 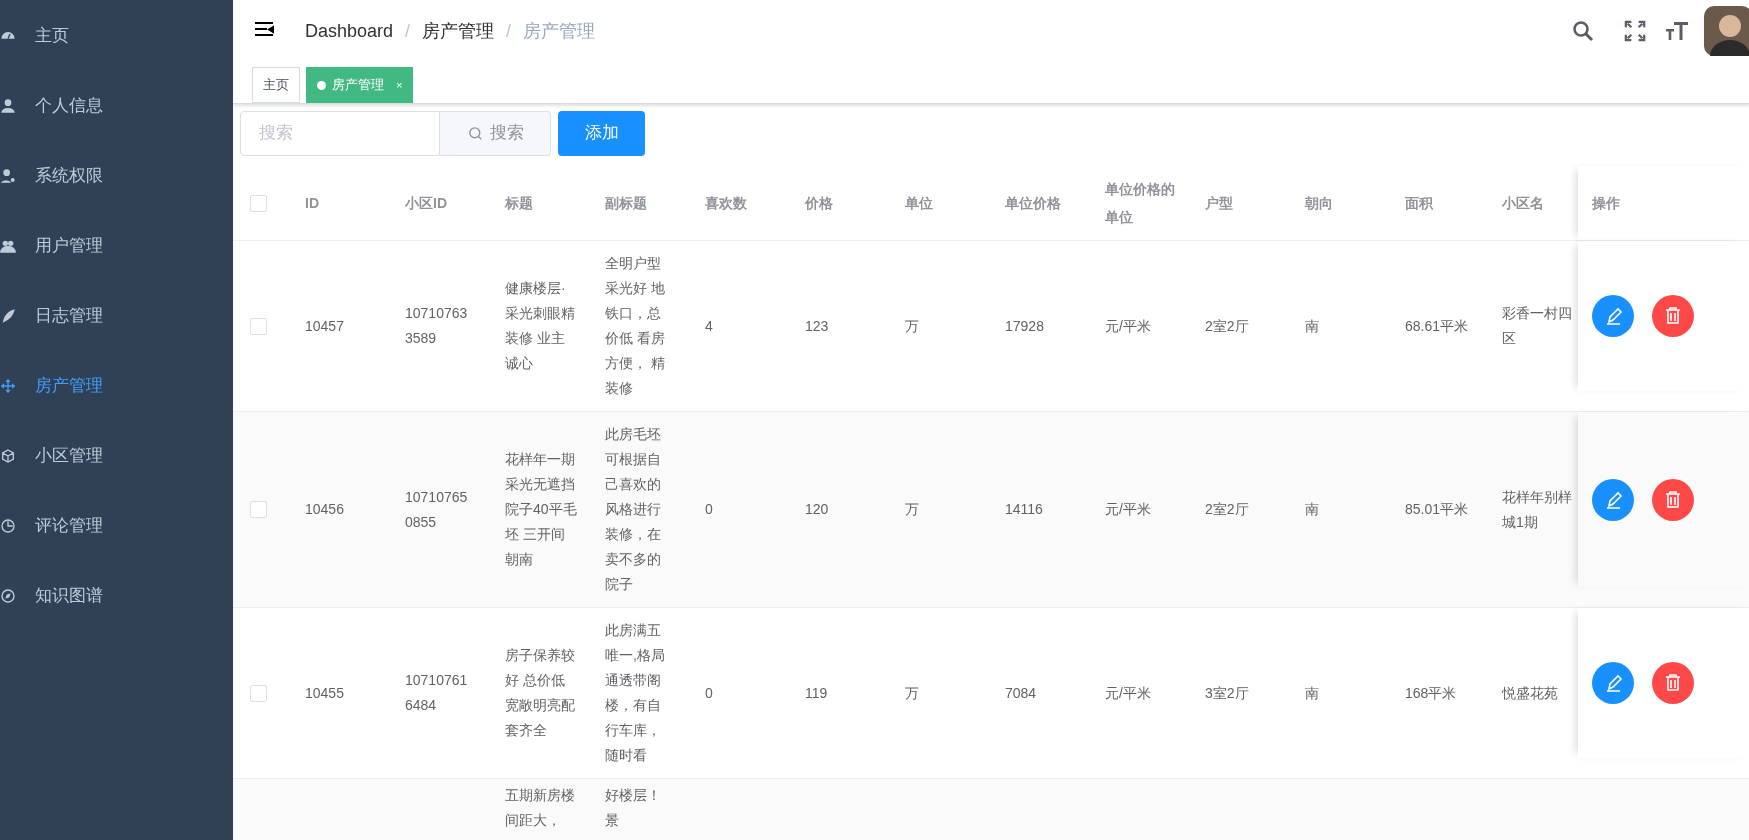 What do you see at coordinates (1431, 693) in the screenshot?
I see `table-cell-text: 168平米` at bounding box center [1431, 693].